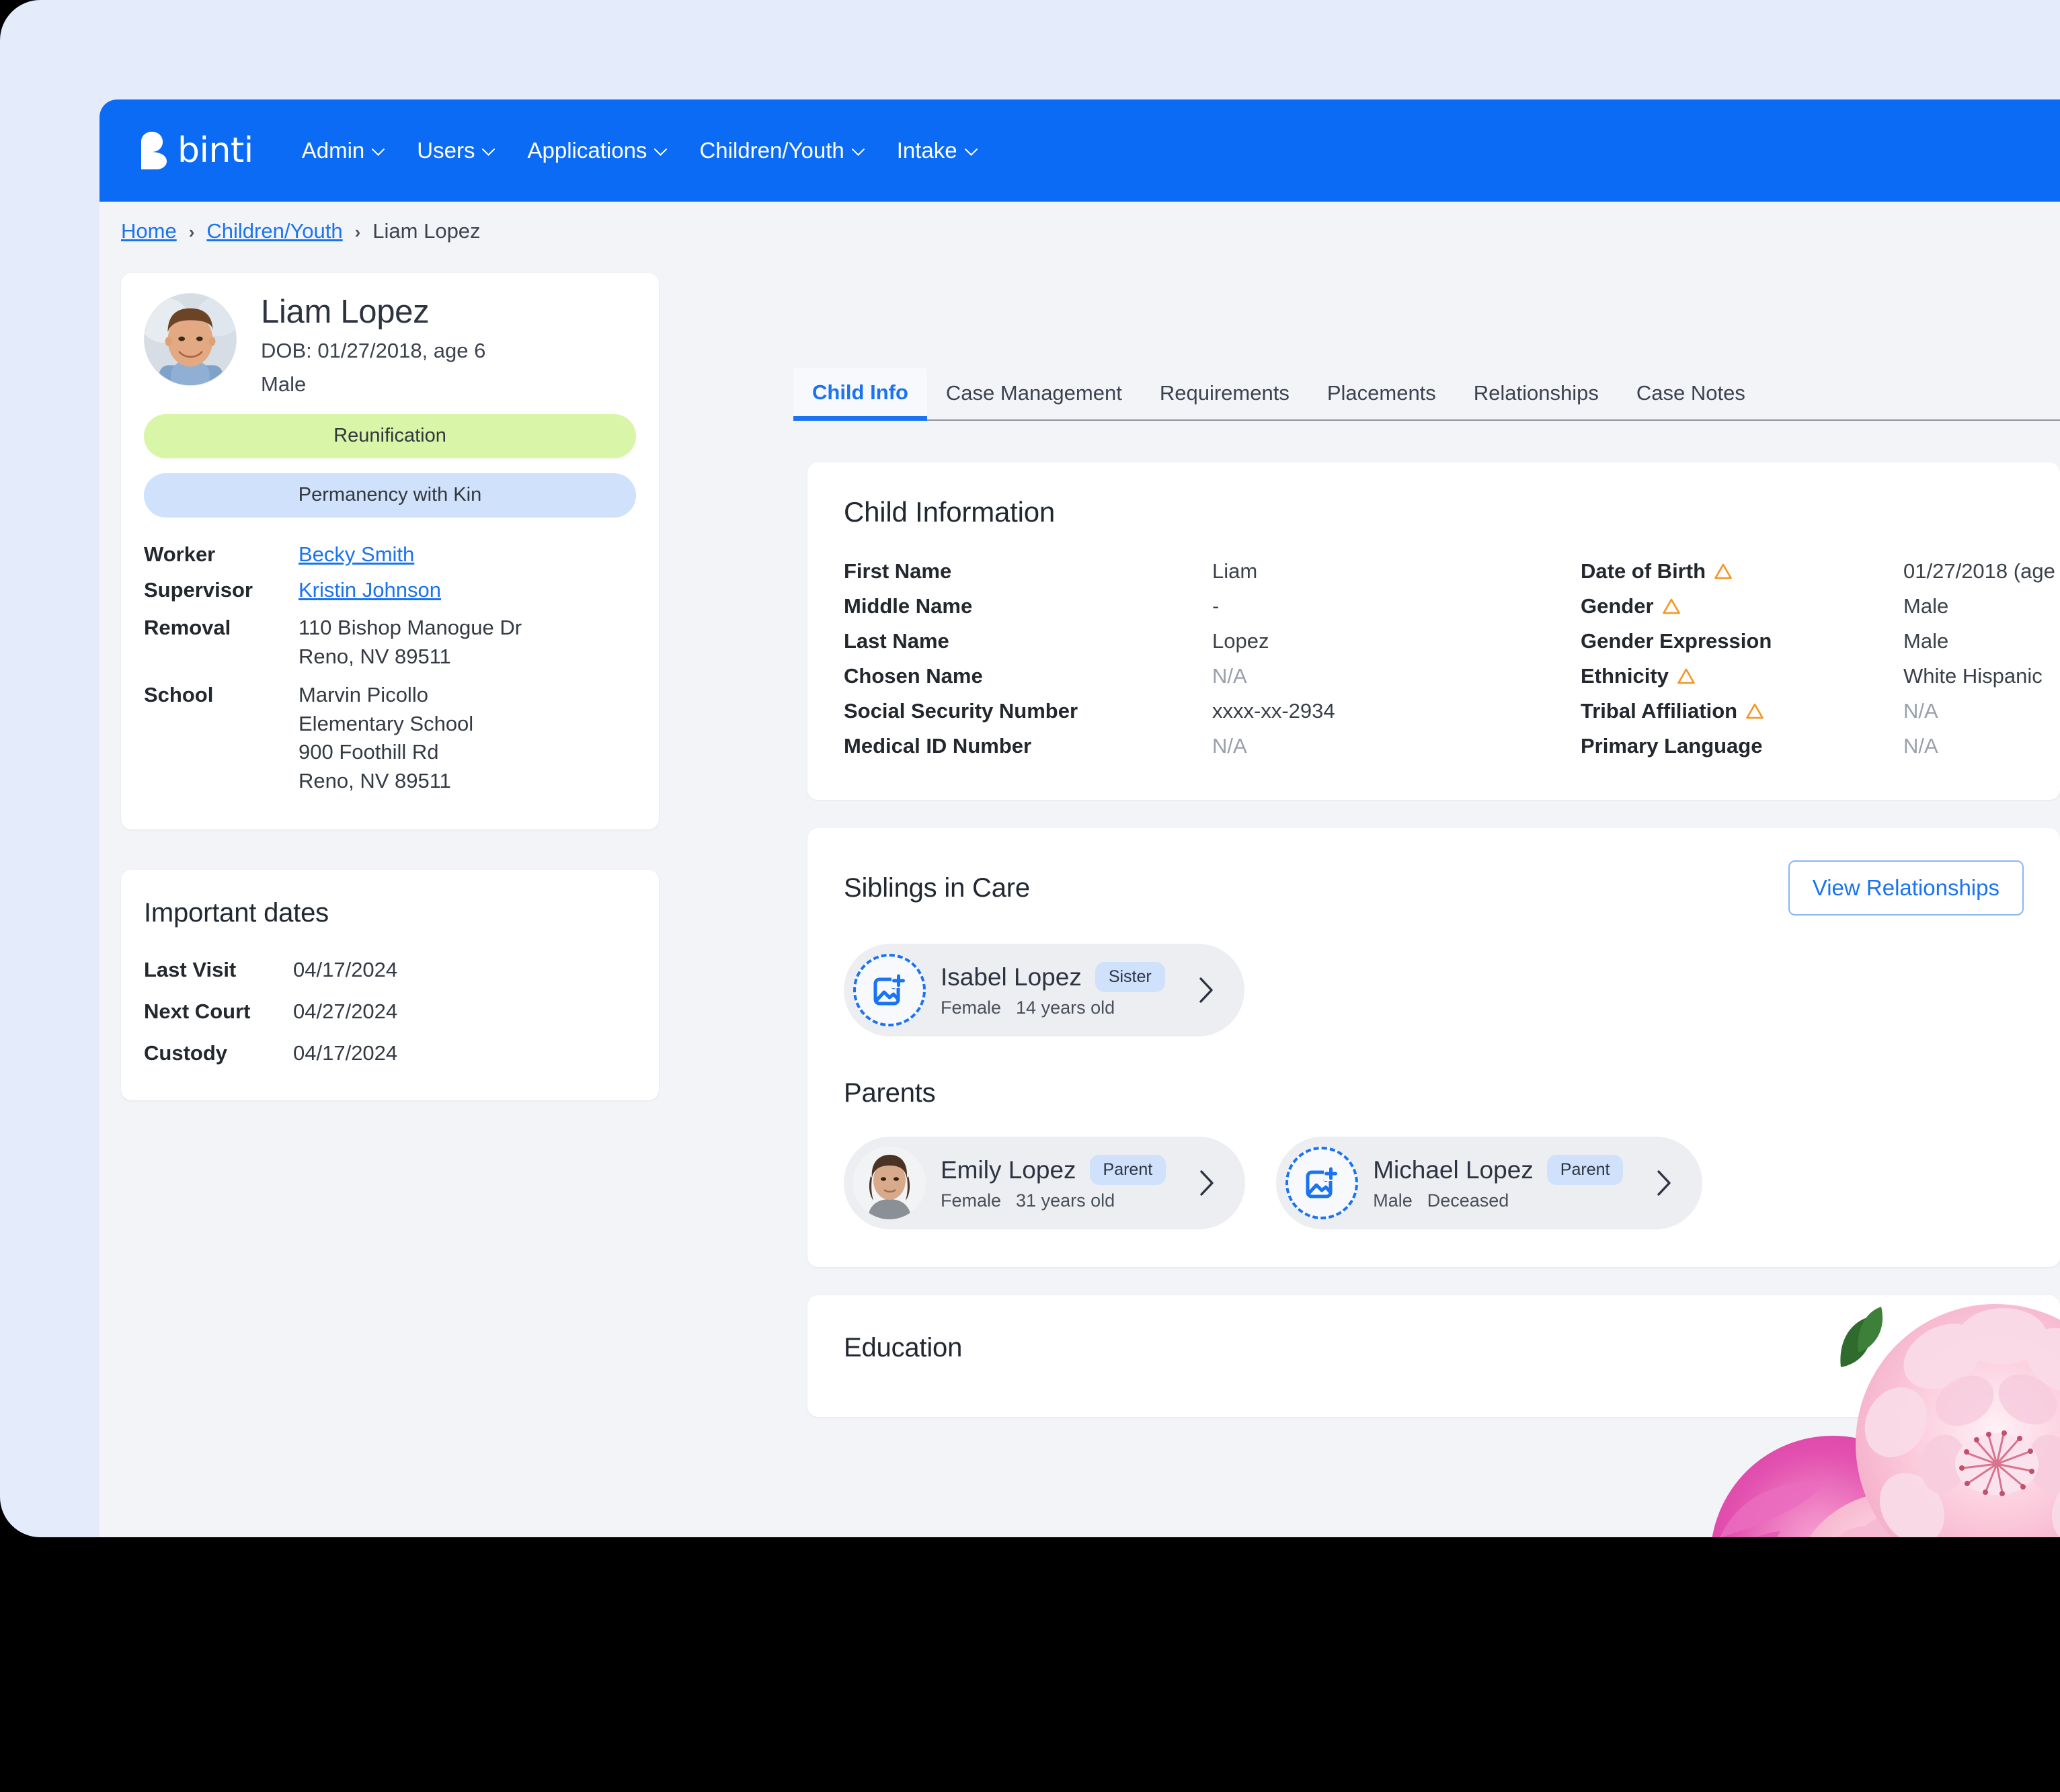  Describe the element at coordinates (1742, 606) in the screenshot. I see `field-label-gender: Gender` at that location.